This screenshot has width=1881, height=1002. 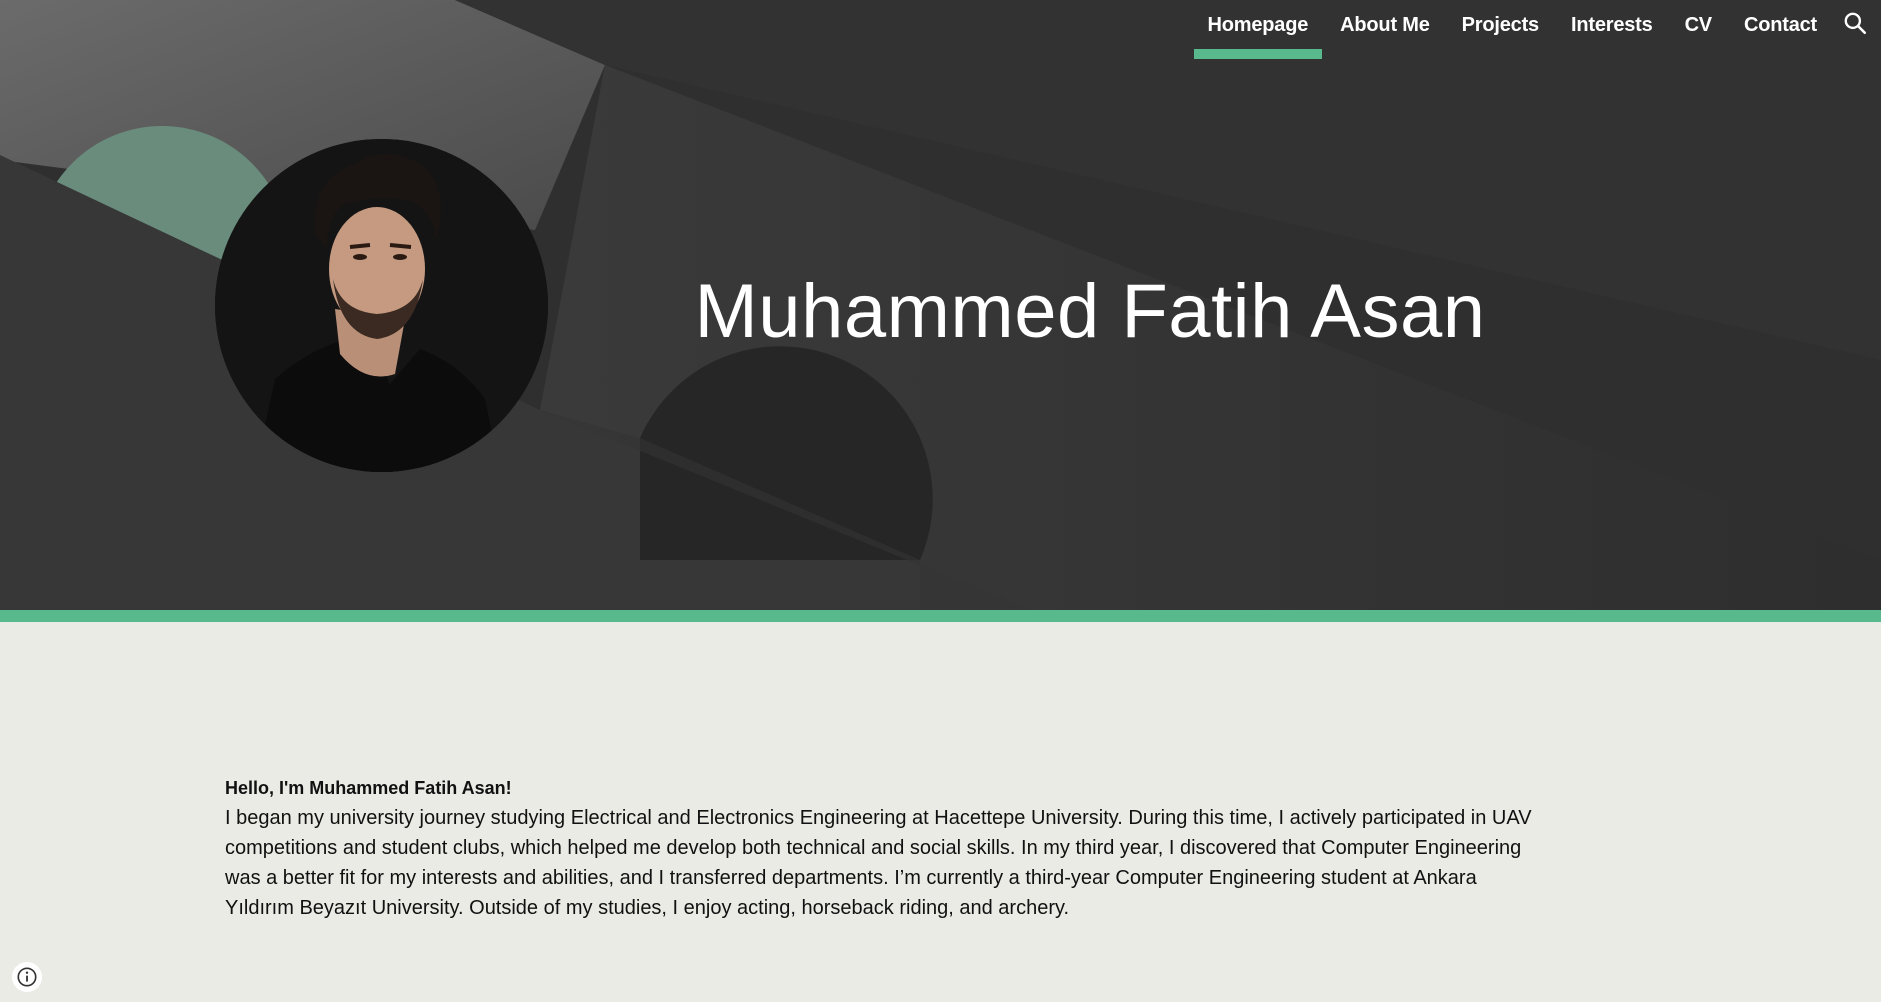 I want to click on nav-item-homepage: Homepage, so click(x=1258, y=29).